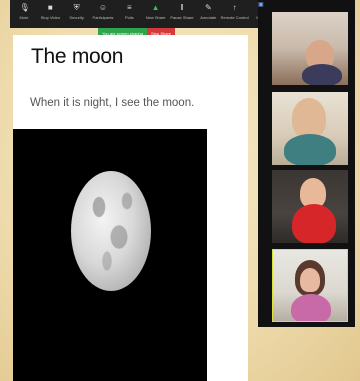  I want to click on remote-control-label: Remote Control, so click(234, 17).